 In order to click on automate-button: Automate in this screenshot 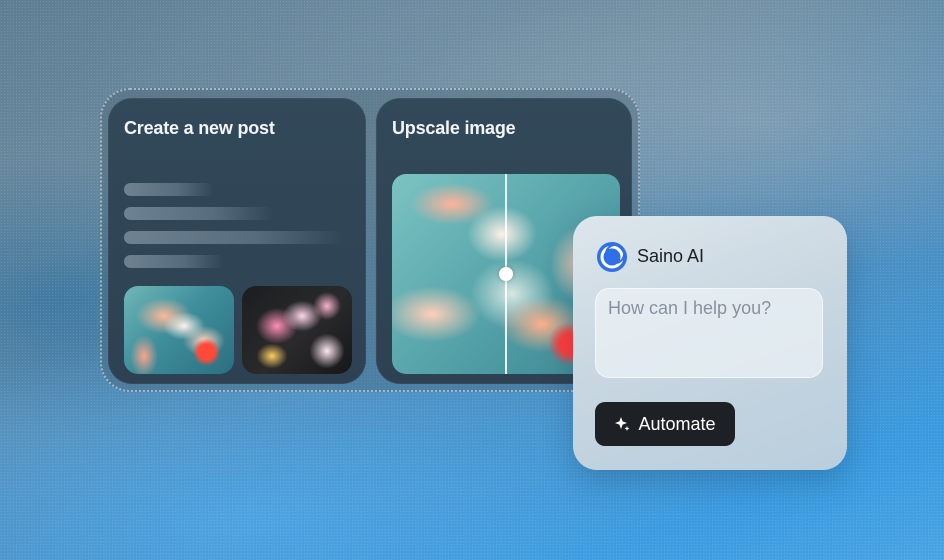, I will do `click(665, 424)`.